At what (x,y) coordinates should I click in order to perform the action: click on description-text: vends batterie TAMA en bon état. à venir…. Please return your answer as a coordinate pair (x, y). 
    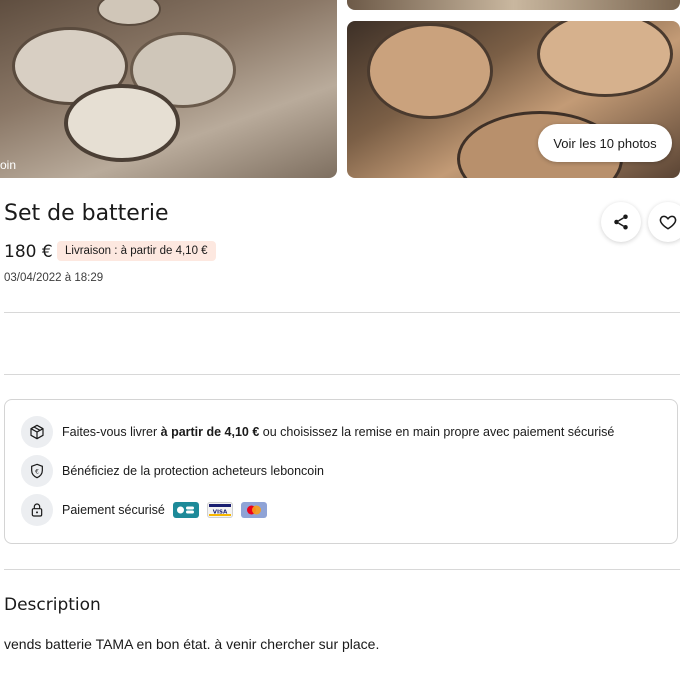
    Looking at the image, I should click on (192, 644).